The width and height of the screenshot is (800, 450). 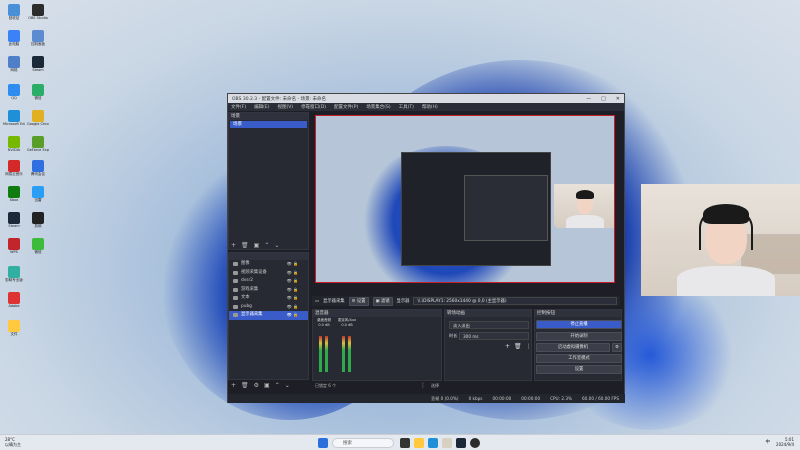 I want to click on transition-select: 淡入淡出, so click(x=489, y=325).